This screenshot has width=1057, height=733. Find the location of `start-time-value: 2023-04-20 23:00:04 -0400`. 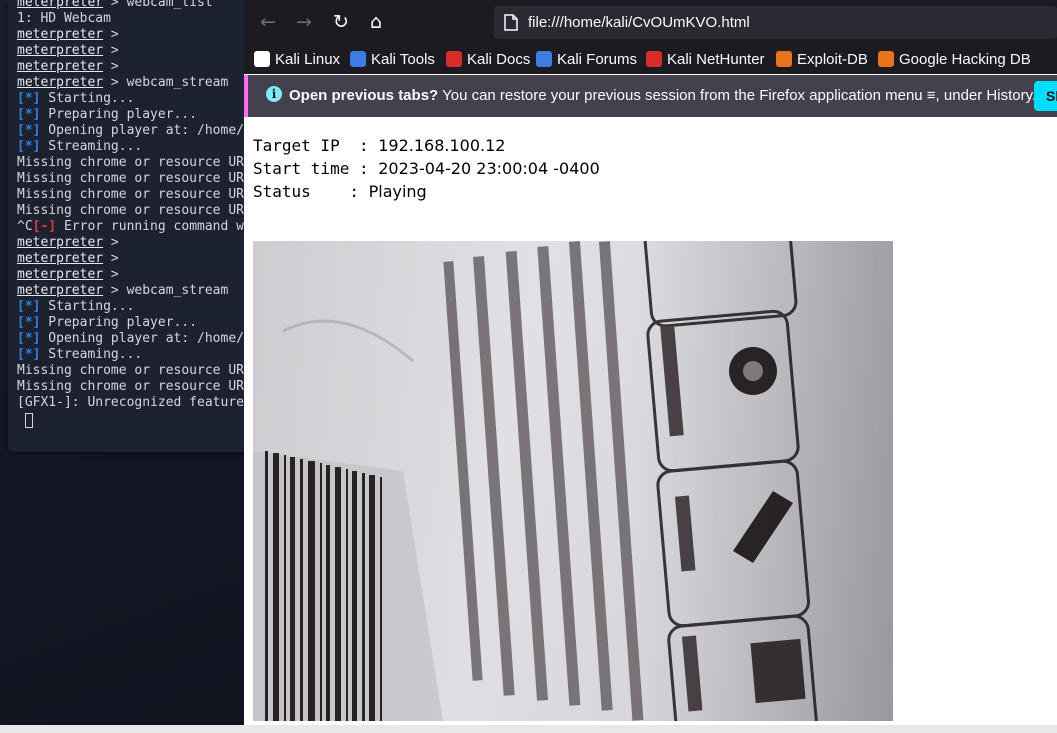

start-time-value: 2023-04-20 23:00:04 -0400 is located at coordinates (489, 168).